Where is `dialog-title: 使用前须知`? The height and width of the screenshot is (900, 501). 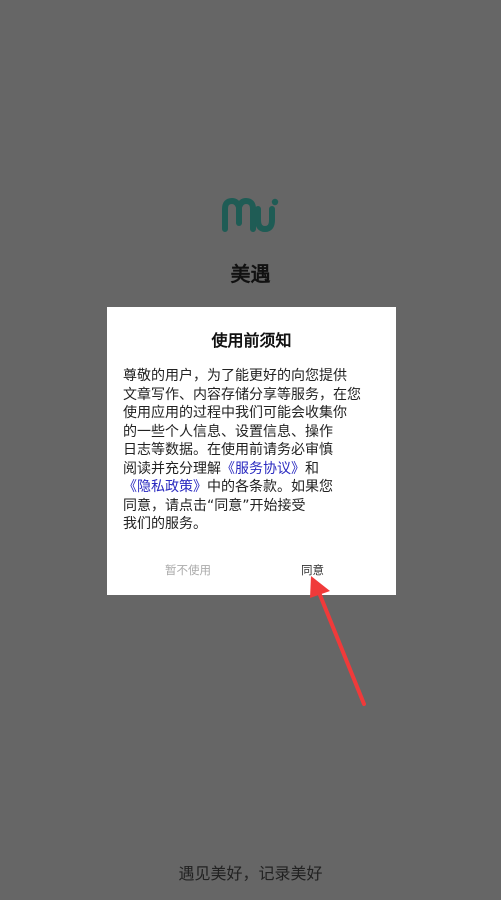 dialog-title: 使用前须知 is located at coordinates (251, 340).